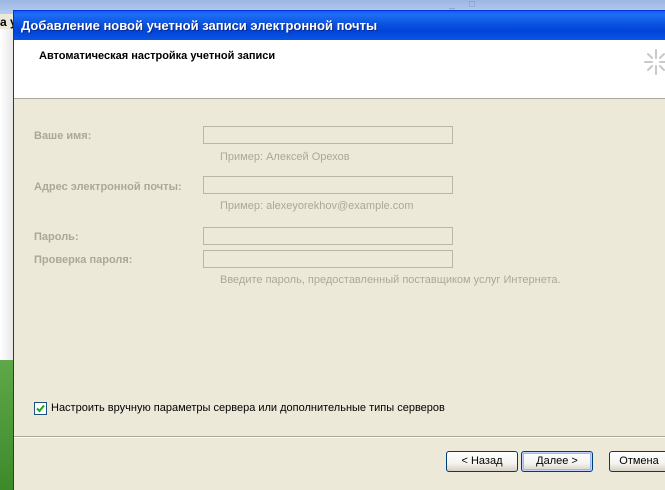 The height and width of the screenshot is (490, 665). Describe the element at coordinates (654, 62) in the screenshot. I see `sparkle-icon` at that location.